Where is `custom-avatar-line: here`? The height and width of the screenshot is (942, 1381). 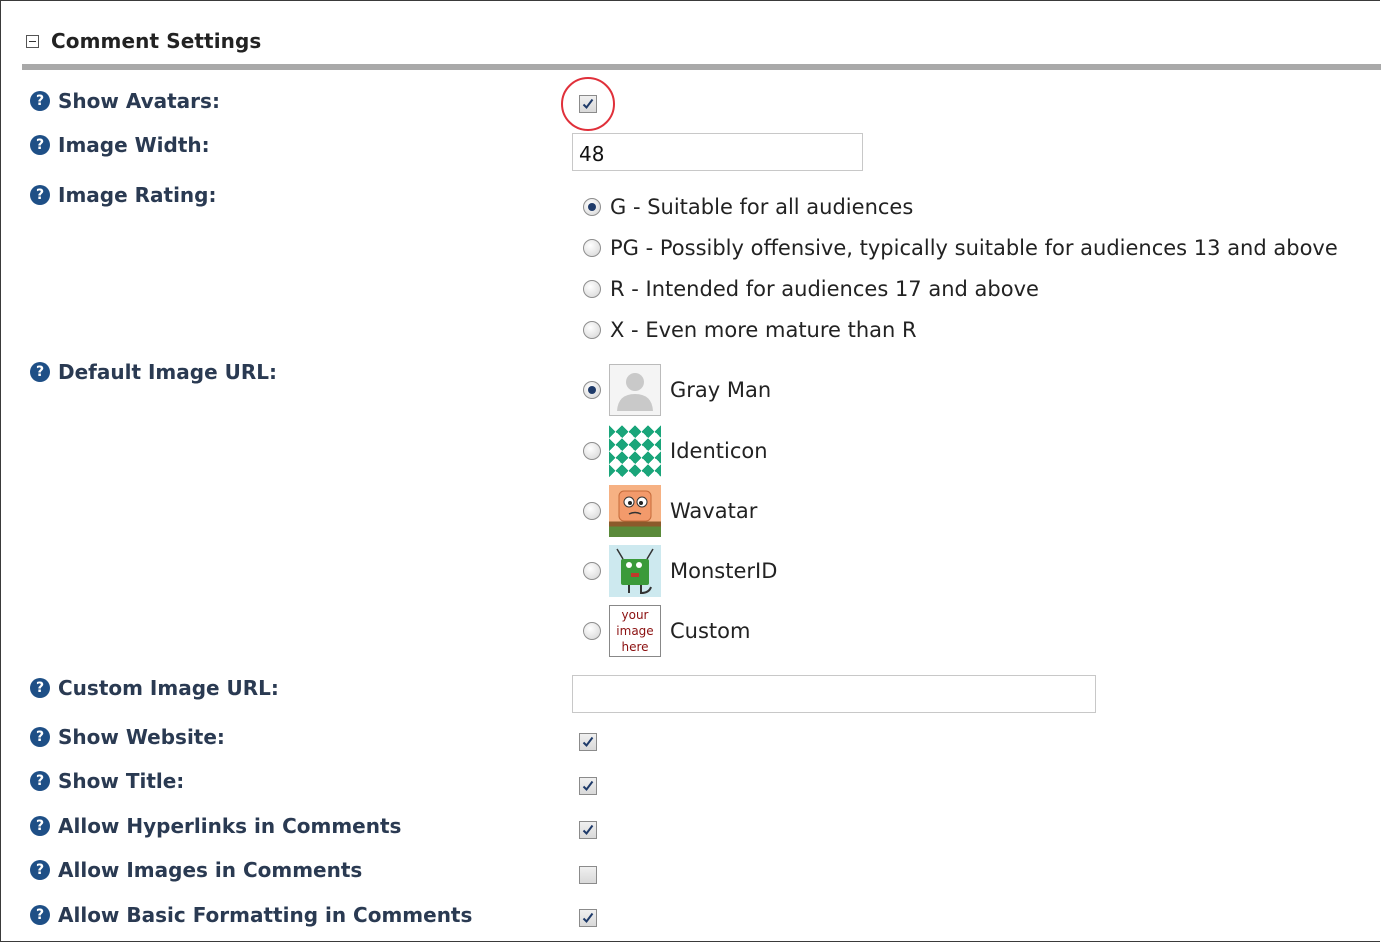 custom-avatar-line: here is located at coordinates (635, 647).